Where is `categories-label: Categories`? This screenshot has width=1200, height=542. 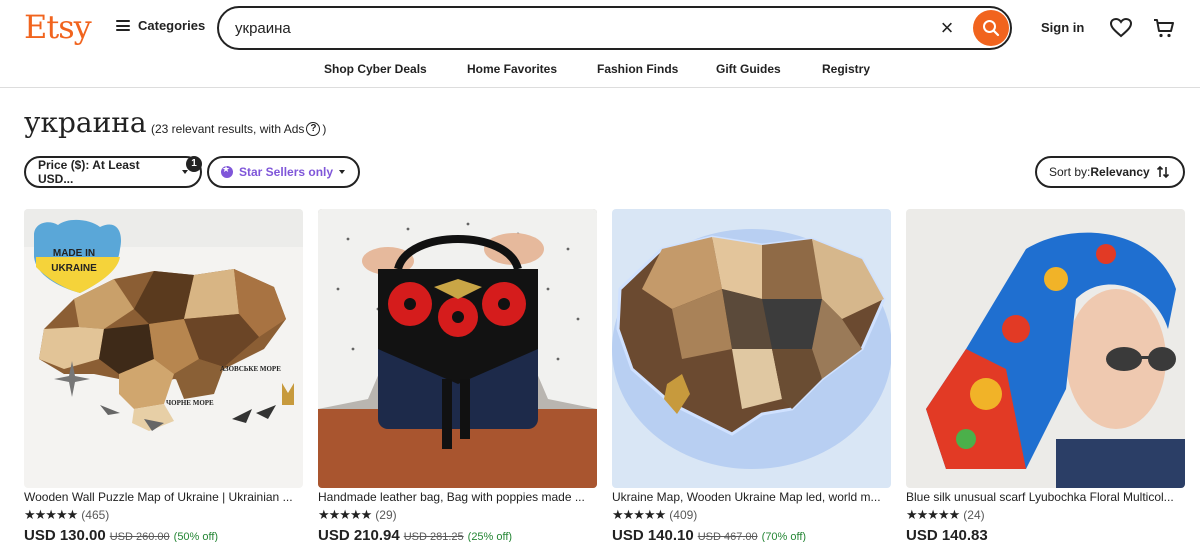
categories-label: Categories is located at coordinates (172, 25).